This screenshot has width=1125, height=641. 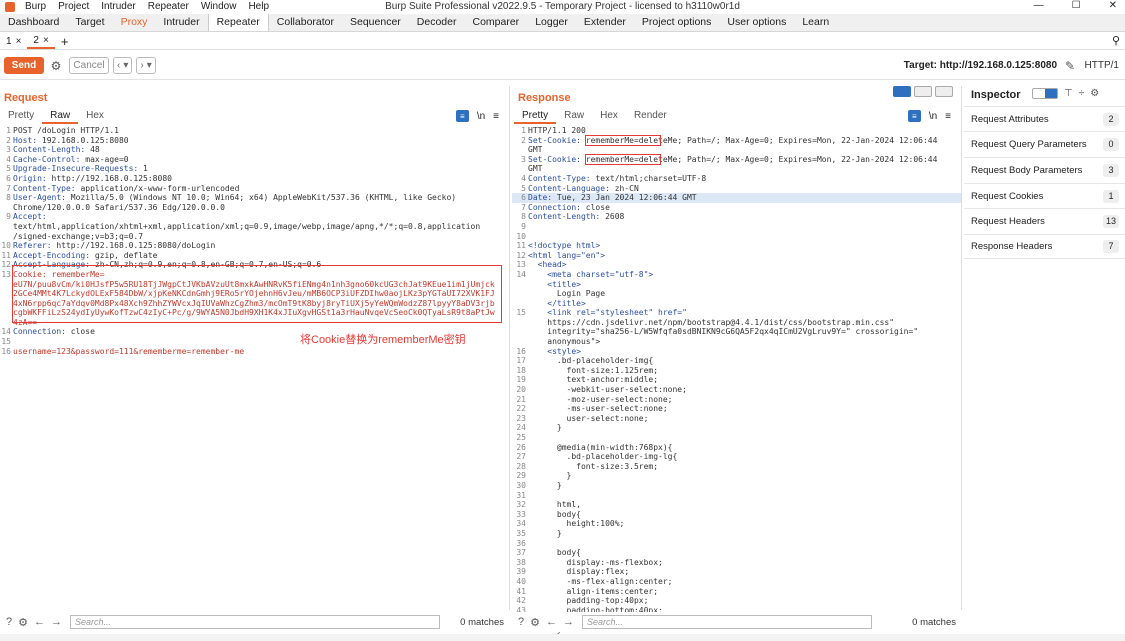 What do you see at coordinates (1076, 5) in the screenshot?
I see `maximize-icon: ☐` at bounding box center [1076, 5].